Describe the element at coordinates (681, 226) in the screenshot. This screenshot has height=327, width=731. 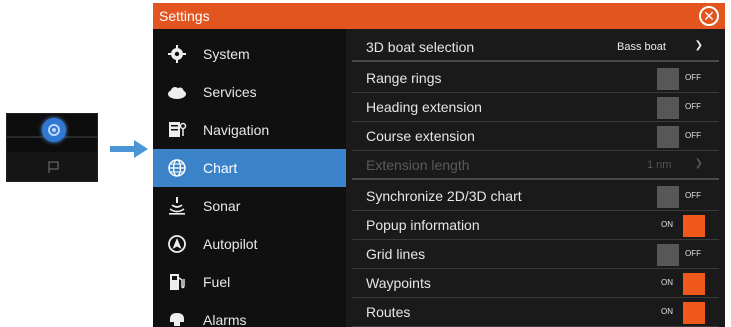
I see `popup-information-toggle: ON` at that location.